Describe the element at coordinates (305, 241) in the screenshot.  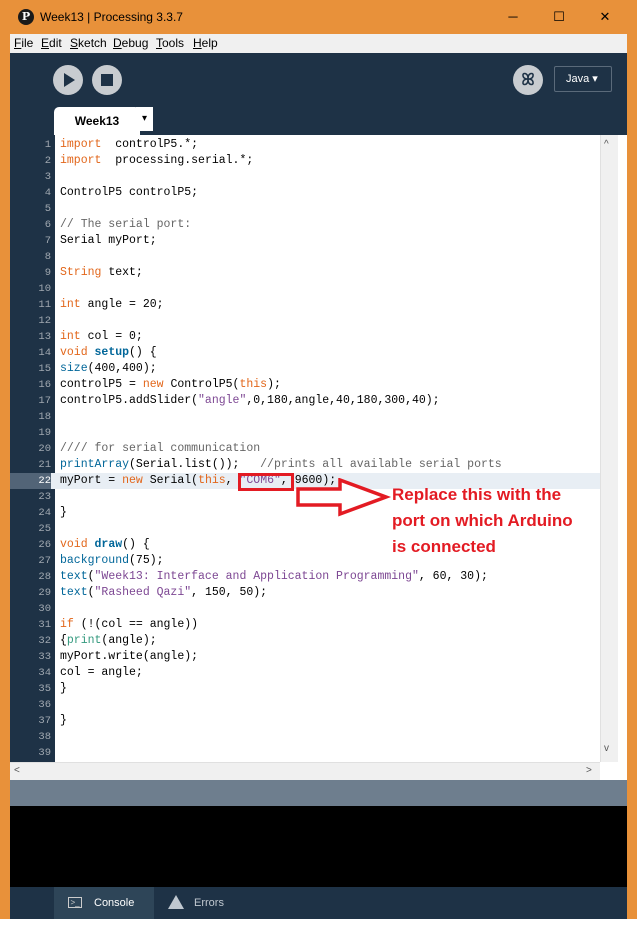
I see `code-line: 7 Serial myPort;` at that location.